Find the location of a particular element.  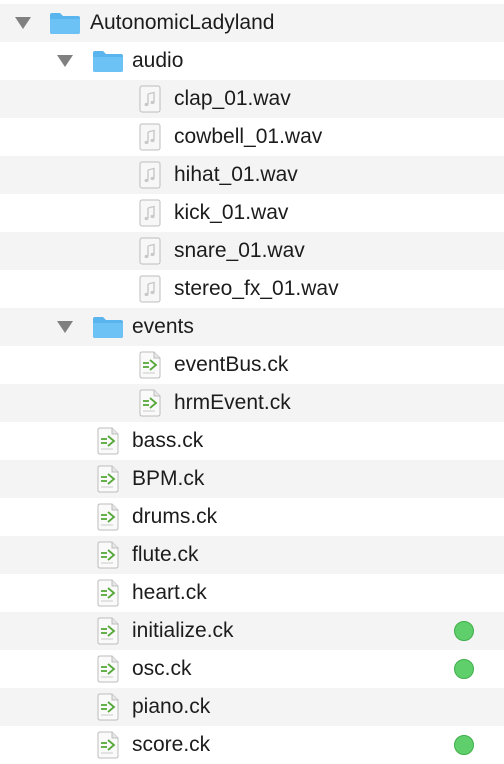

file-name: flute.ck is located at coordinates (165, 554).